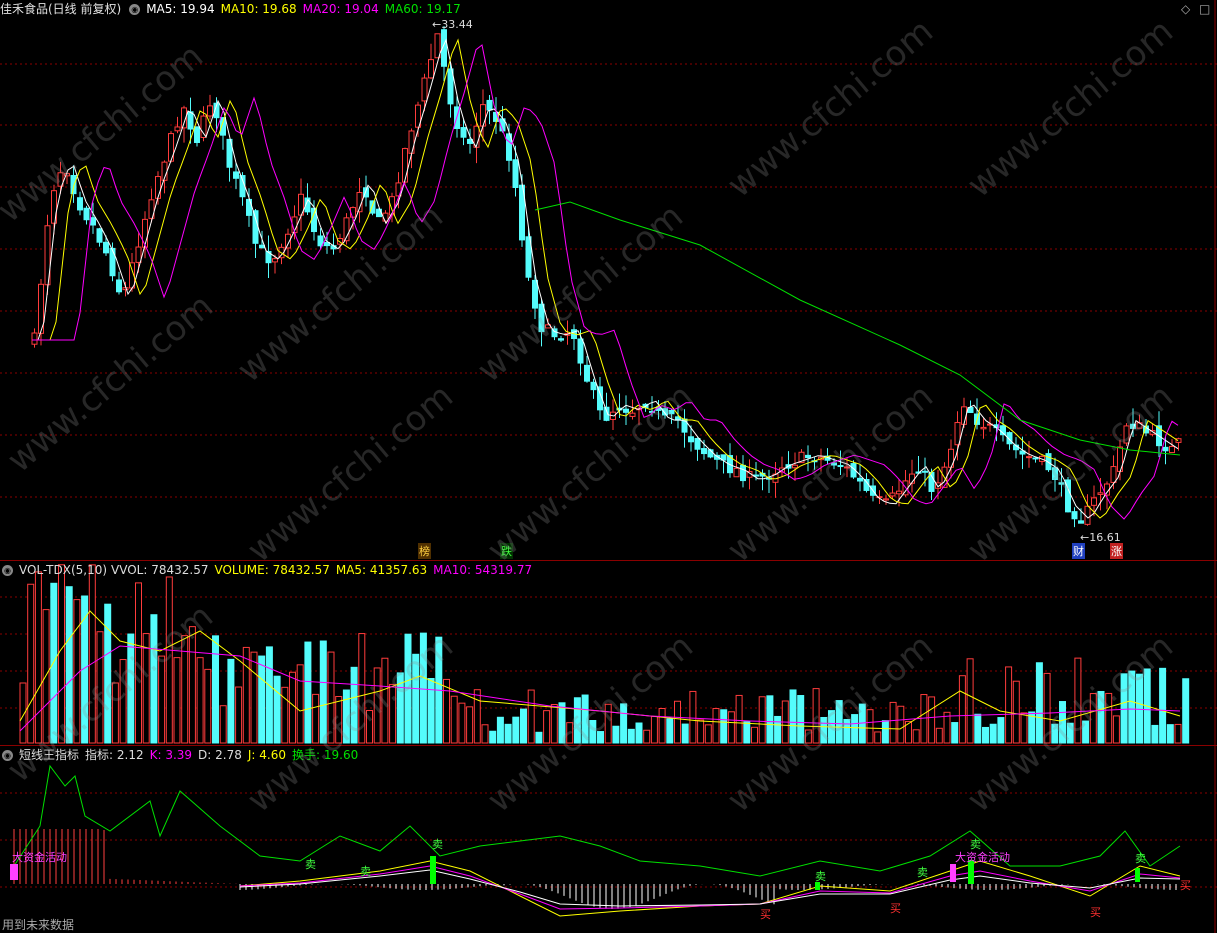 The image size is (1217, 933). Describe the element at coordinates (1116, 551) in the screenshot. I see `tag-zhang: 涨` at that location.